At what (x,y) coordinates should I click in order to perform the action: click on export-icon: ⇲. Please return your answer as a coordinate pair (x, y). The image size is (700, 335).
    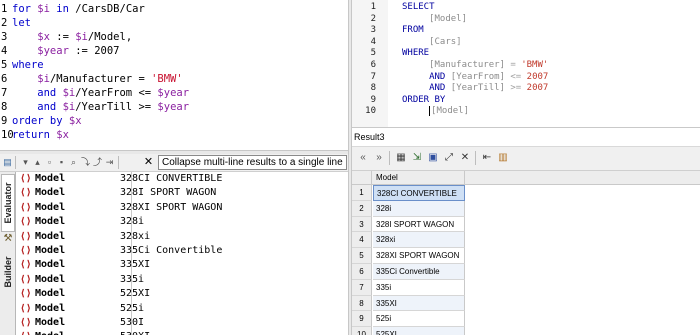
    Looking at the image, I should click on (417, 158).